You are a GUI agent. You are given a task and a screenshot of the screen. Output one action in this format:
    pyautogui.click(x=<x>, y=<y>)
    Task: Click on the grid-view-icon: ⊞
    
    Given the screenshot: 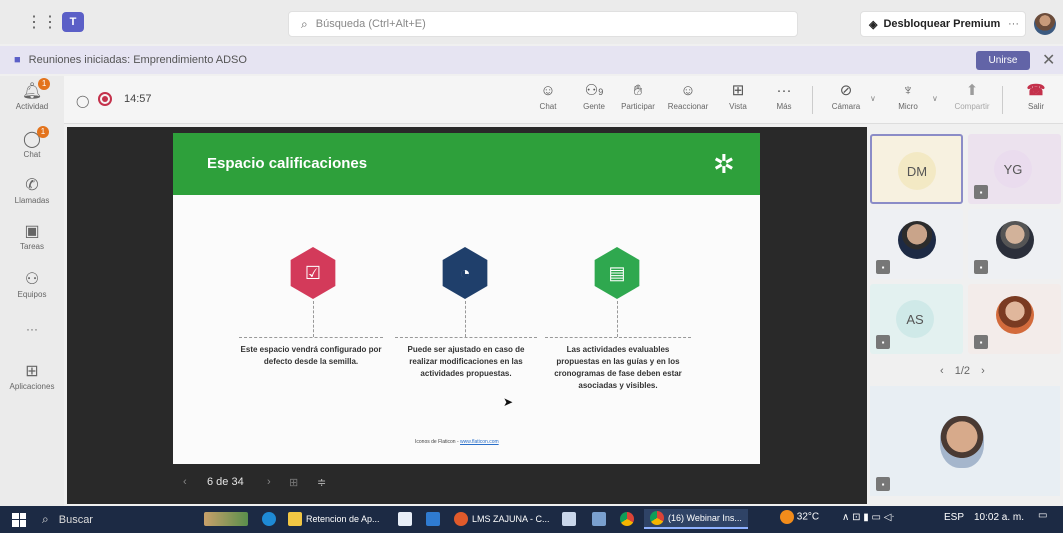 What is the action you would take?
    pyautogui.click(x=293, y=482)
    